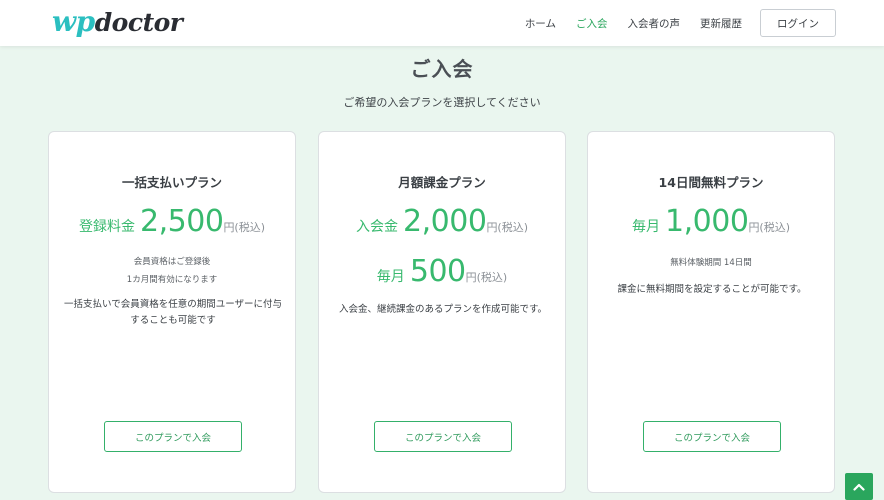 Image resolution: width=884 pixels, height=500 pixels. I want to click on plan-title: 14日間無料プラン, so click(711, 182).